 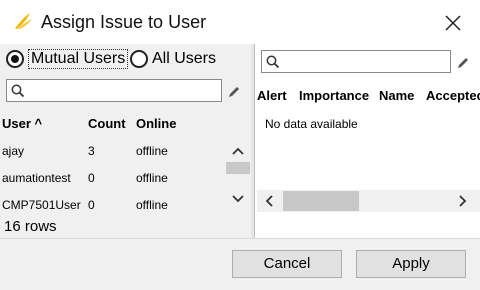 I want to click on column-count: Count, so click(x=107, y=123).